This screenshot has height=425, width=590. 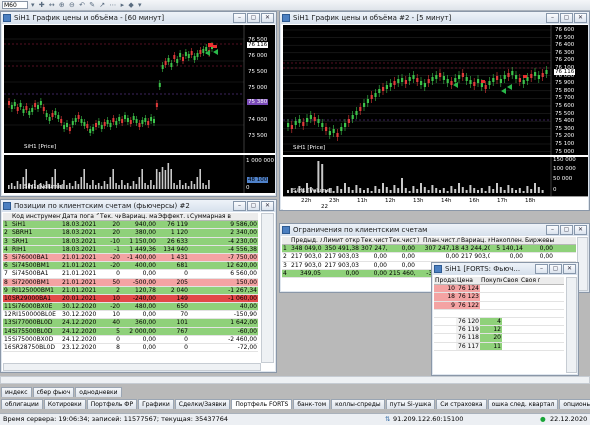 What do you see at coordinates (22, 404) in the screenshot?
I see `workspace-tab: облигации` at bounding box center [22, 404].